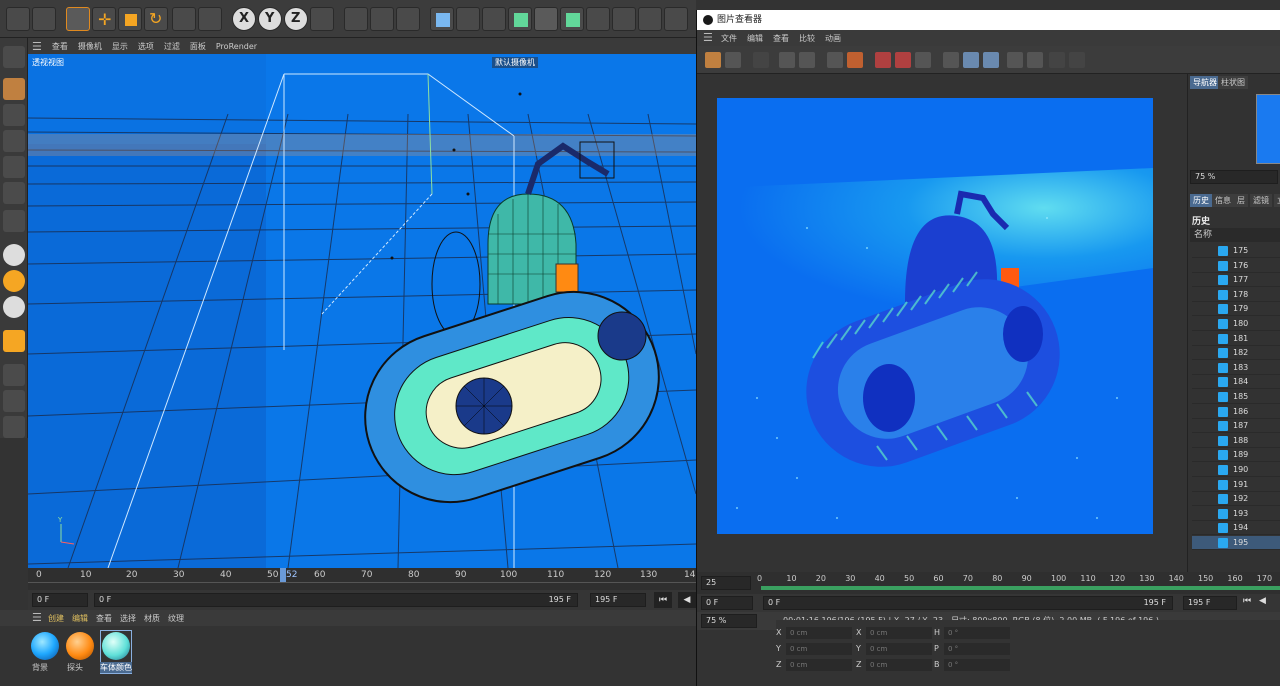 Image resolution: width=1280 pixels, height=686 pixels. I want to click on mat-menu-material: 材质, so click(152, 618).